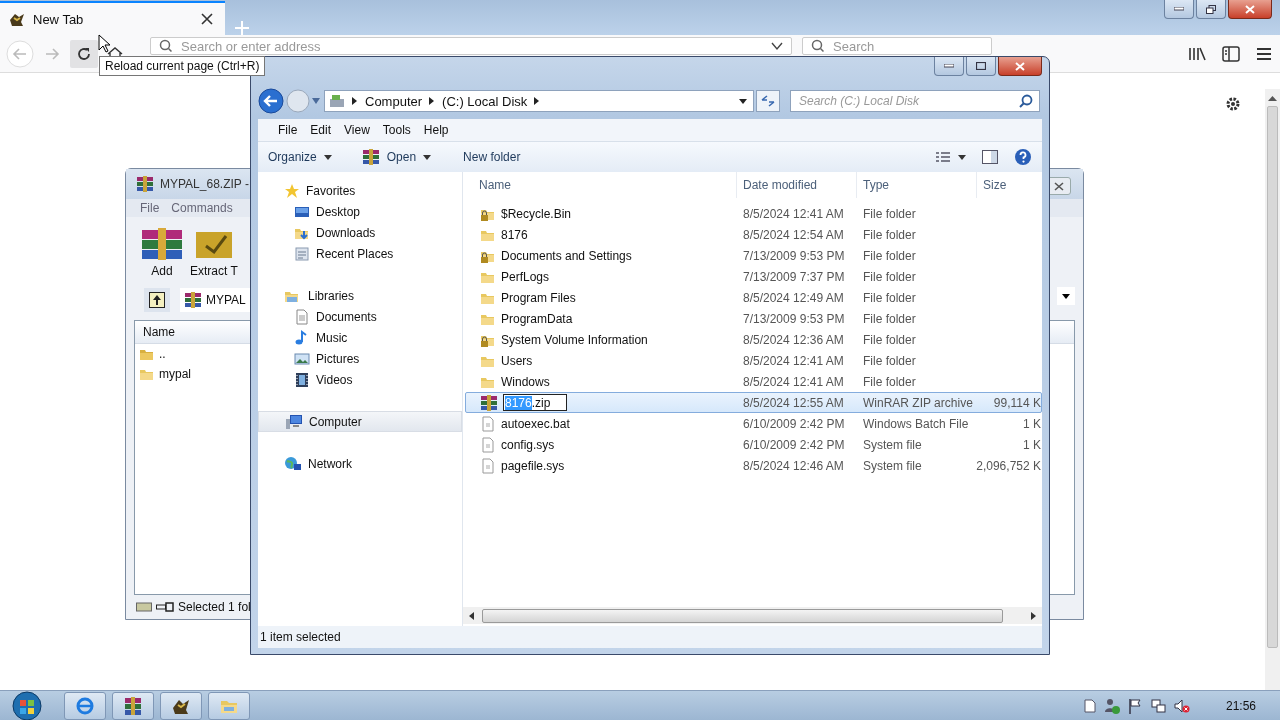  Describe the element at coordinates (753, 234) in the screenshot. I see `file-row: 8176 8/5/2024 12:54 AM File folder` at that location.